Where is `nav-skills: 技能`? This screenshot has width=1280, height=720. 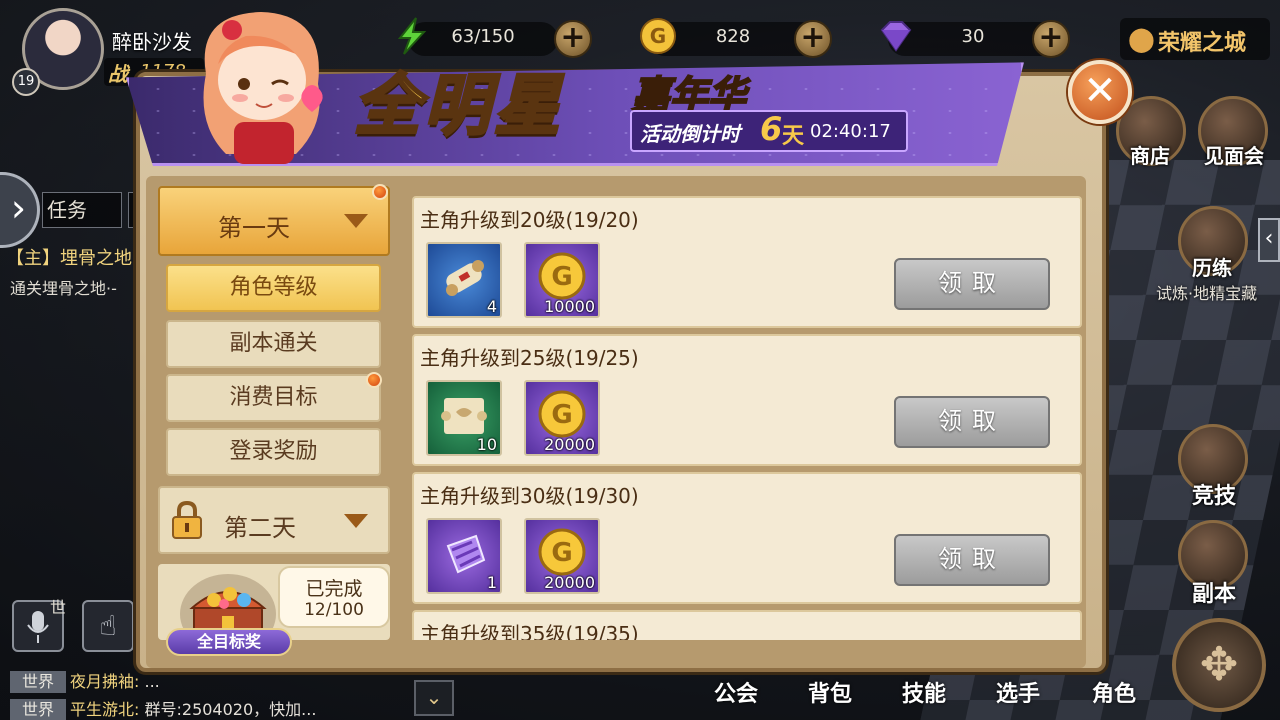 nav-skills: 技能 is located at coordinates (924, 692).